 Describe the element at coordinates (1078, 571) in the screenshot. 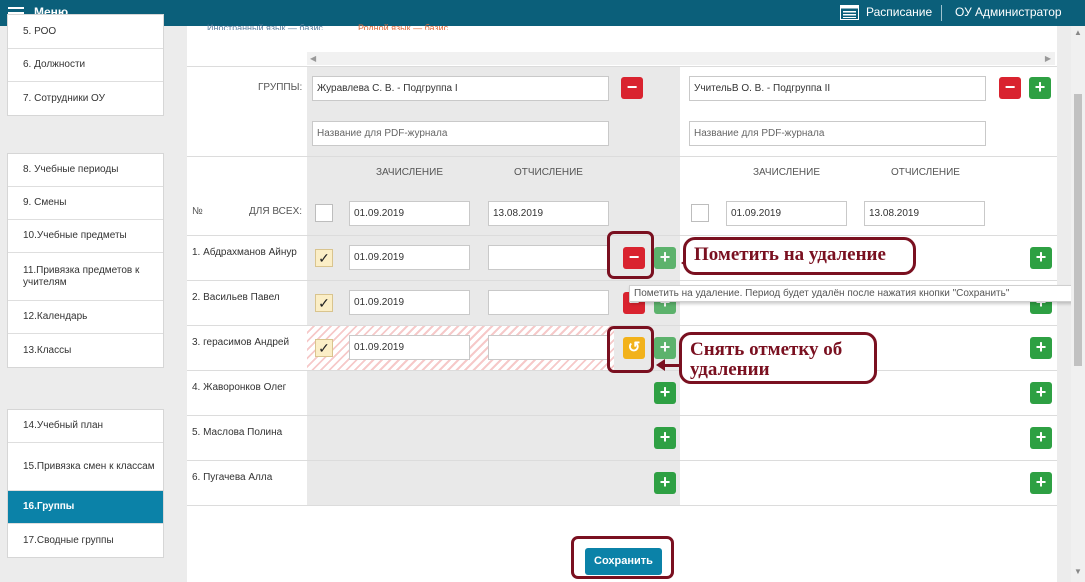

I see `scroll-down-icon: ▼` at that location.